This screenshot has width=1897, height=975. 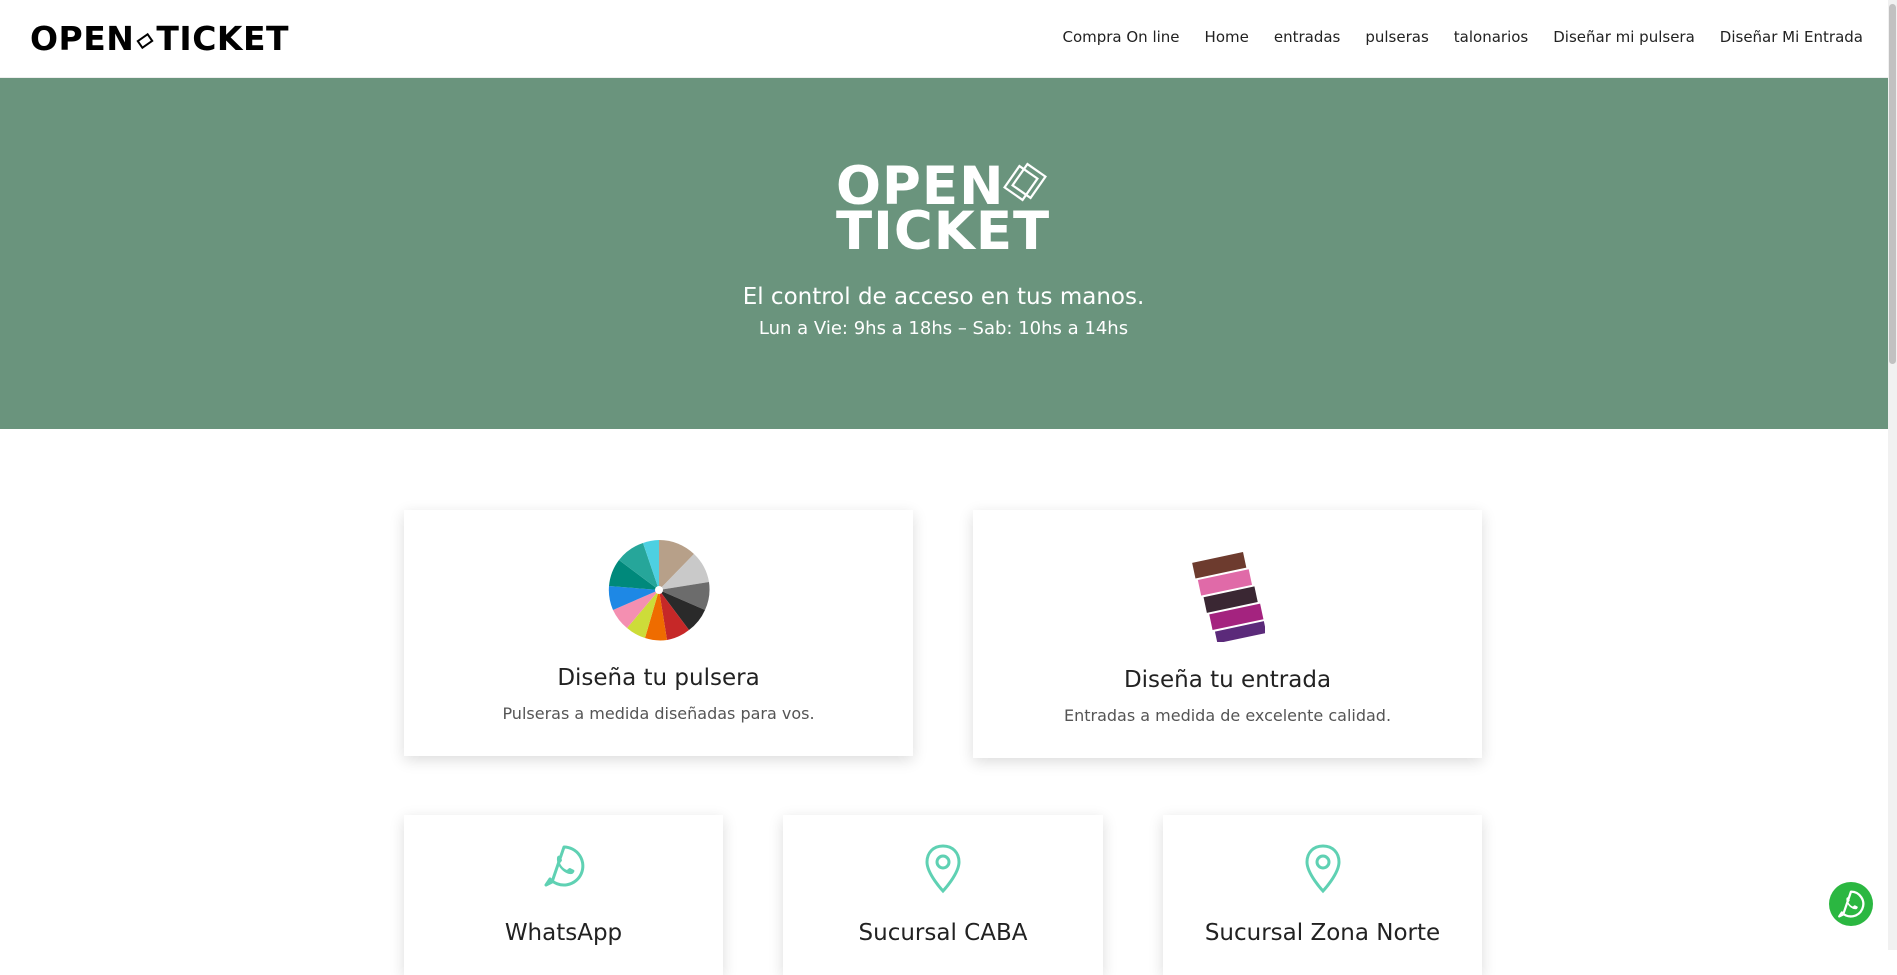 I want to click on nav-home: Home, so click(x=1227, y=37).